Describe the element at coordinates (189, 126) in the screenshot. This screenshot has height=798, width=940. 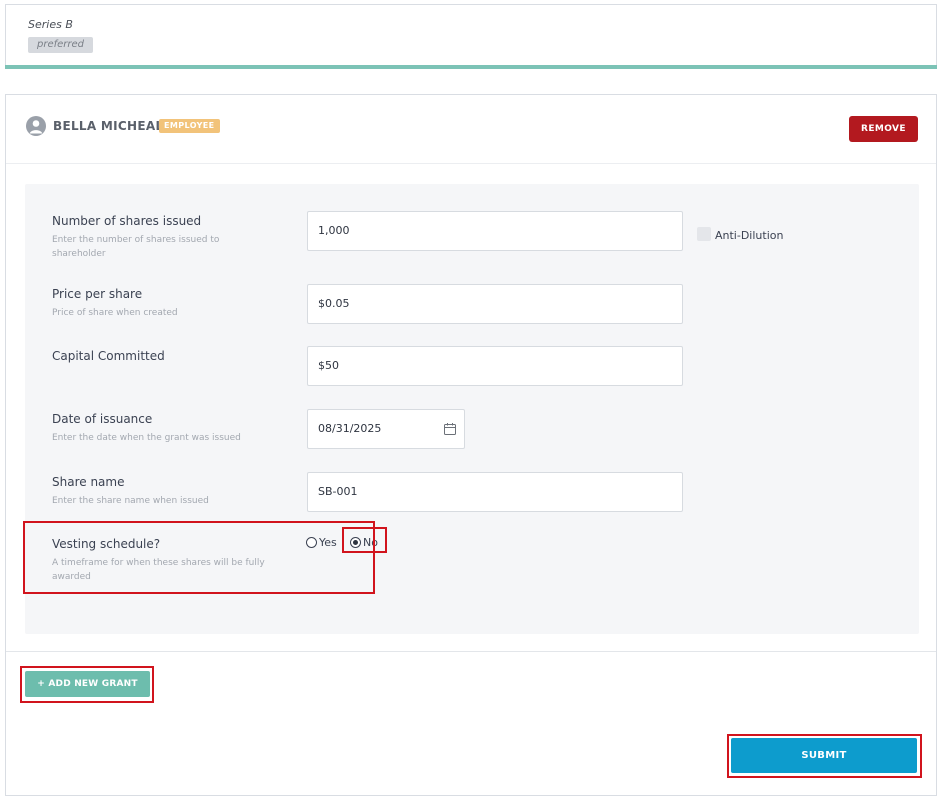
I see `role-badge: EMPLOYEE` at that location.